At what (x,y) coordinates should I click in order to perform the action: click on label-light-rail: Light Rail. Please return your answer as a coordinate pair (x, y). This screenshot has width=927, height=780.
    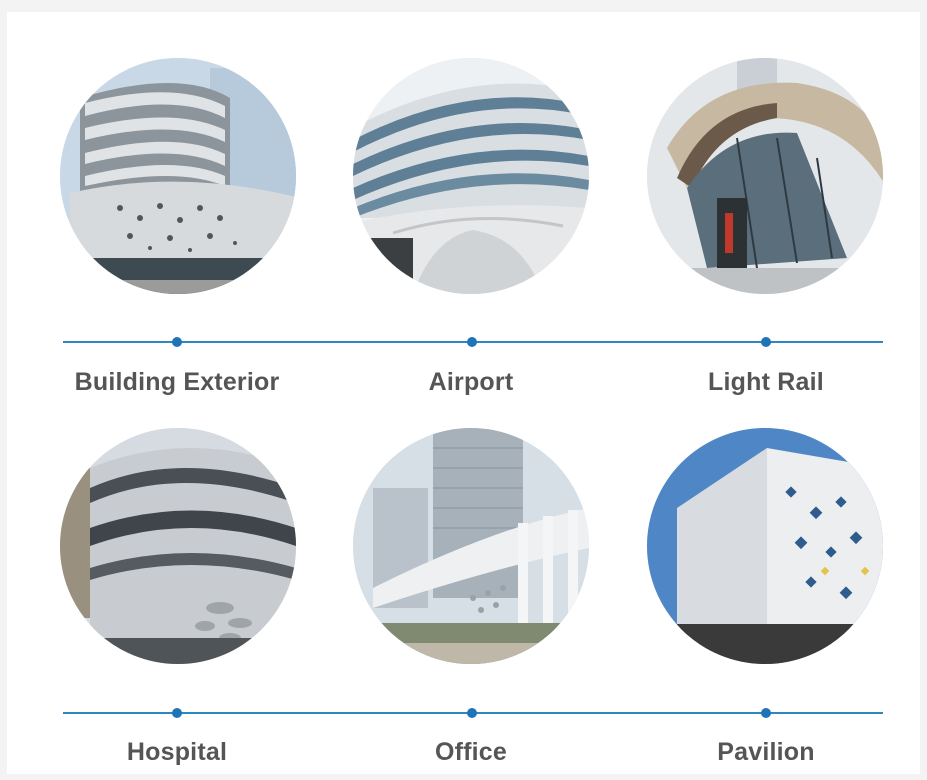
    Looking at the image, I should click on (766, 382).